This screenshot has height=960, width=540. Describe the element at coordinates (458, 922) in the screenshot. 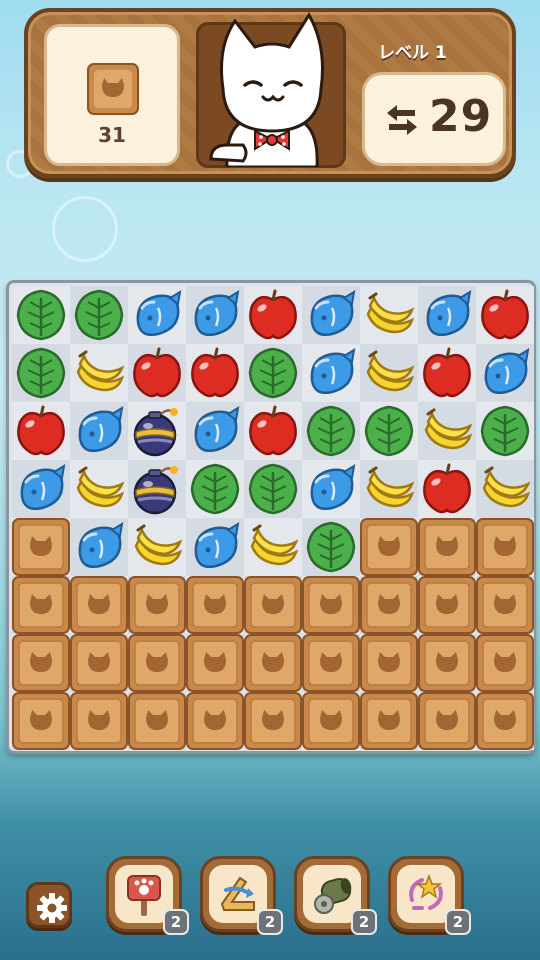

I see `booster-count: 2` at that location.